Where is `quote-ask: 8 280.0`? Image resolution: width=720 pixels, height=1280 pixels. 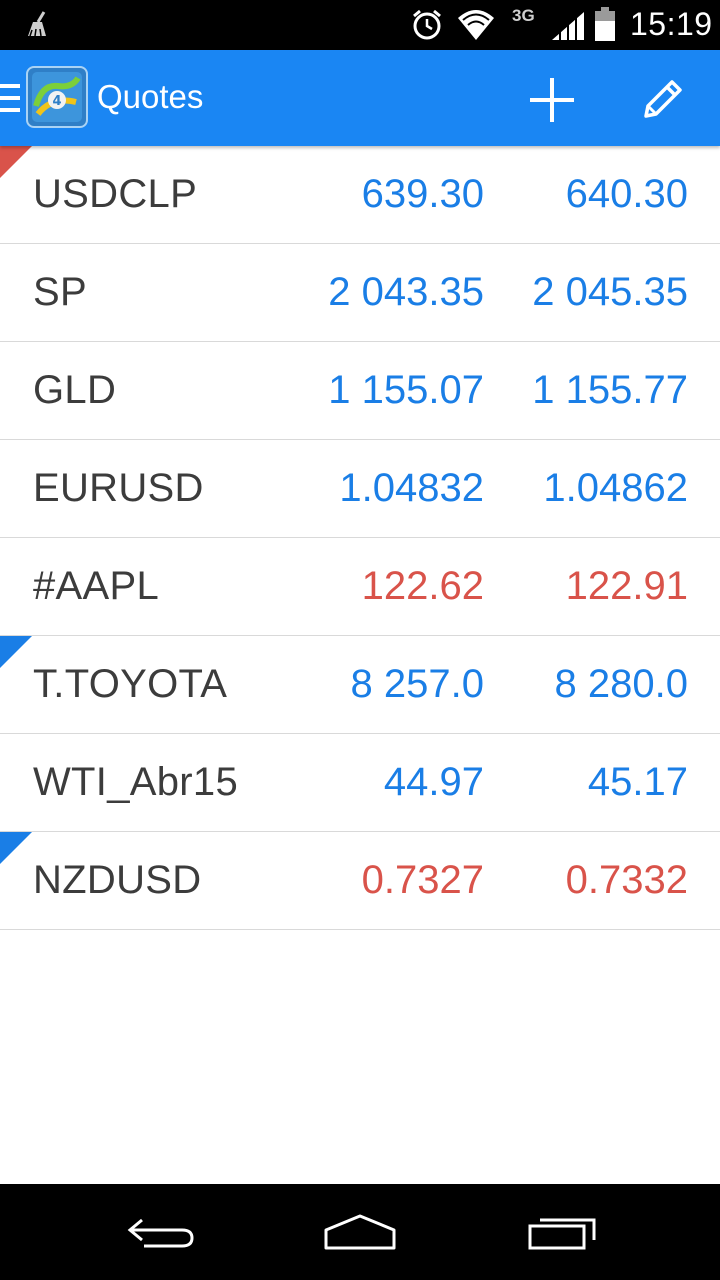
quote-ask: 8 280.0 is located at coordinates (621, 684).